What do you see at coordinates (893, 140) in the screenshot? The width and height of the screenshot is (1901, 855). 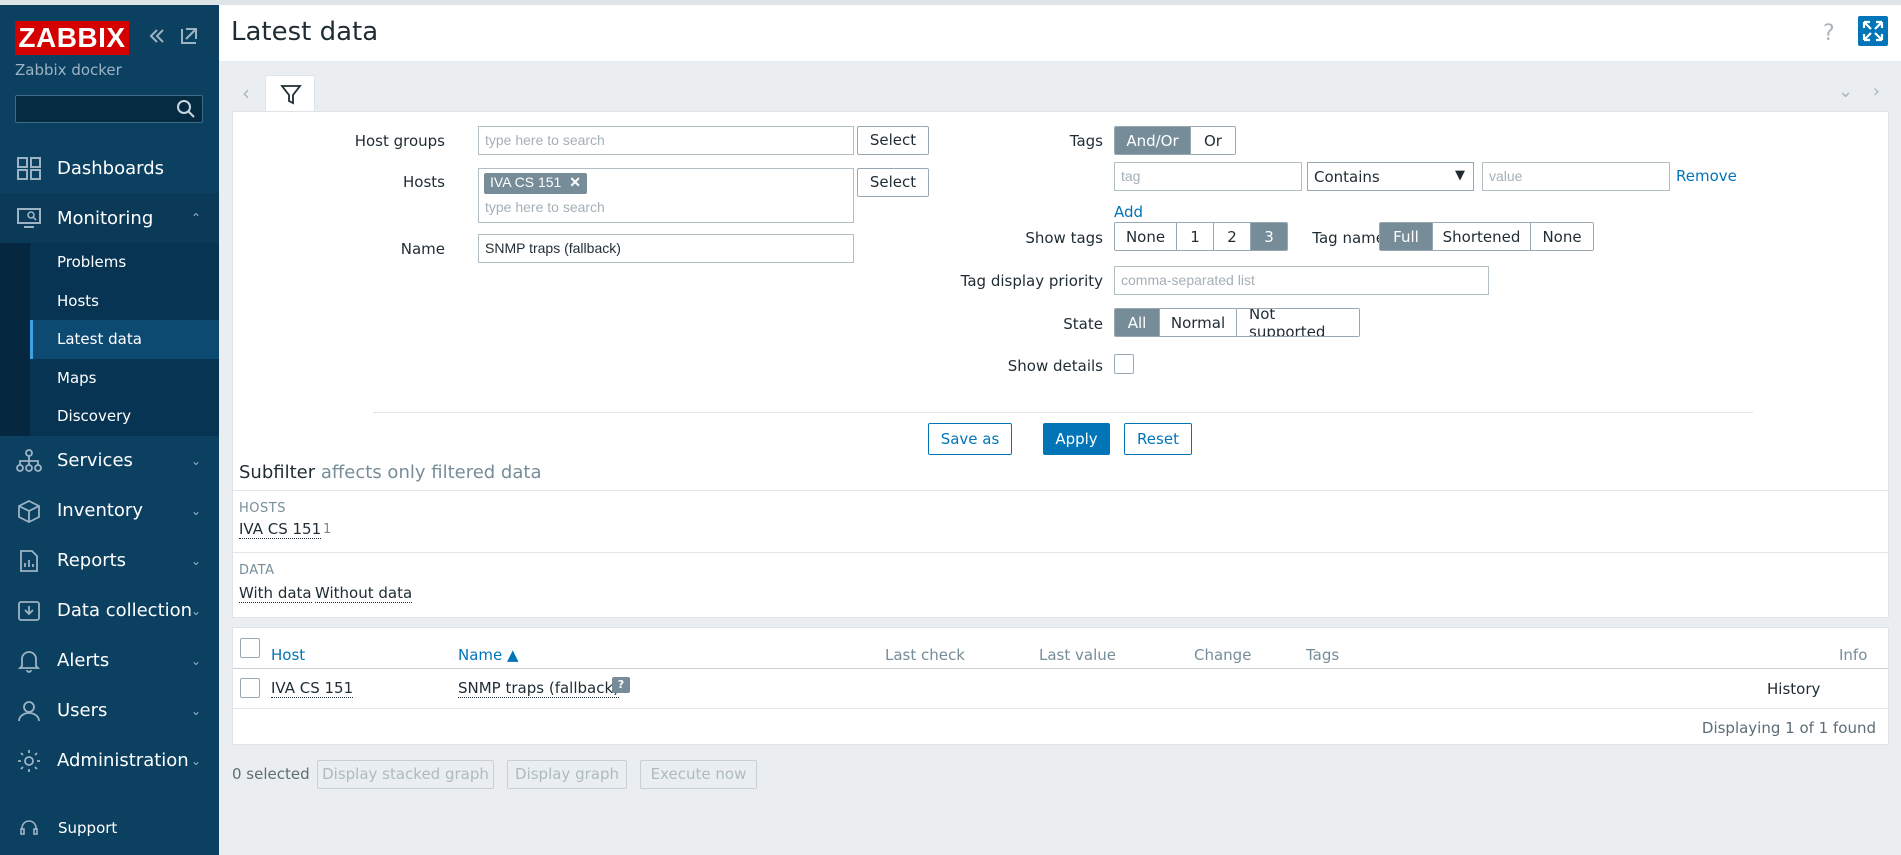 I see `host-groups-select-button: Select` at bounding box center [893, 140].